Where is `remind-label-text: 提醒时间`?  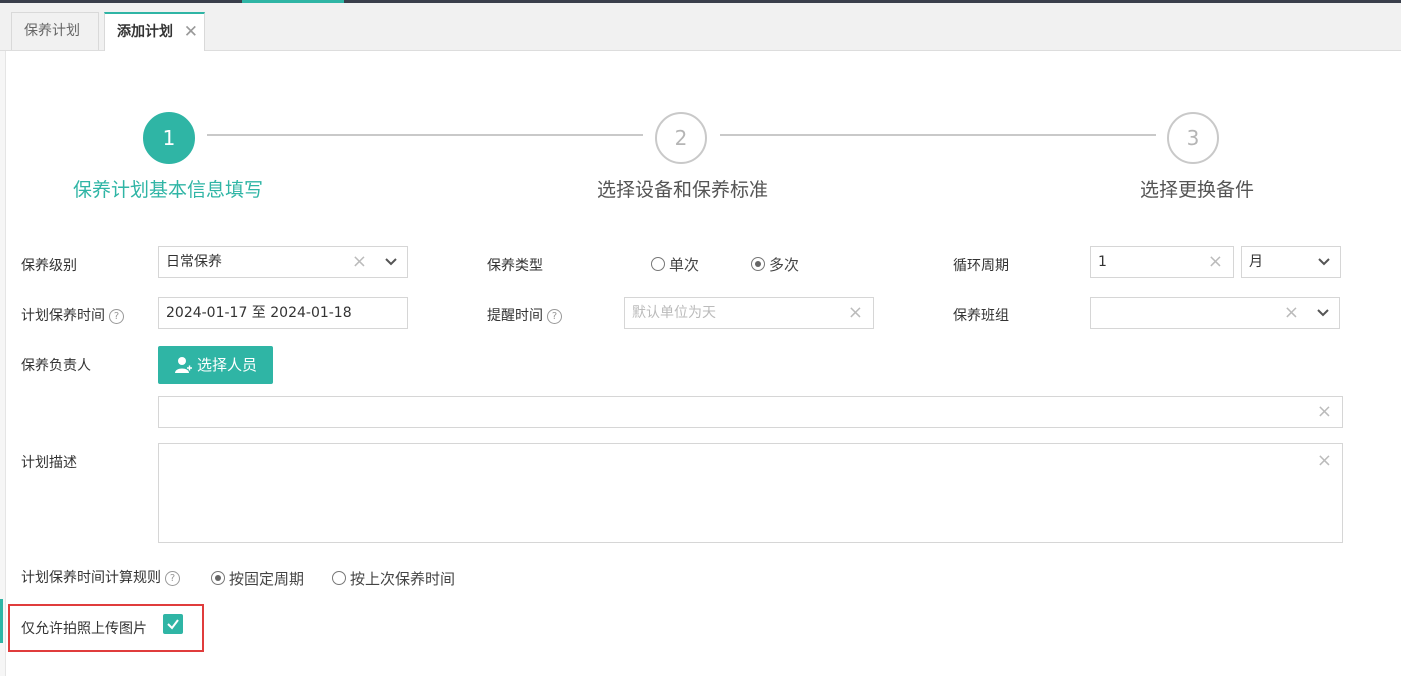
remind-label-text: 提醒时间 is located at coordinates (515, 316).